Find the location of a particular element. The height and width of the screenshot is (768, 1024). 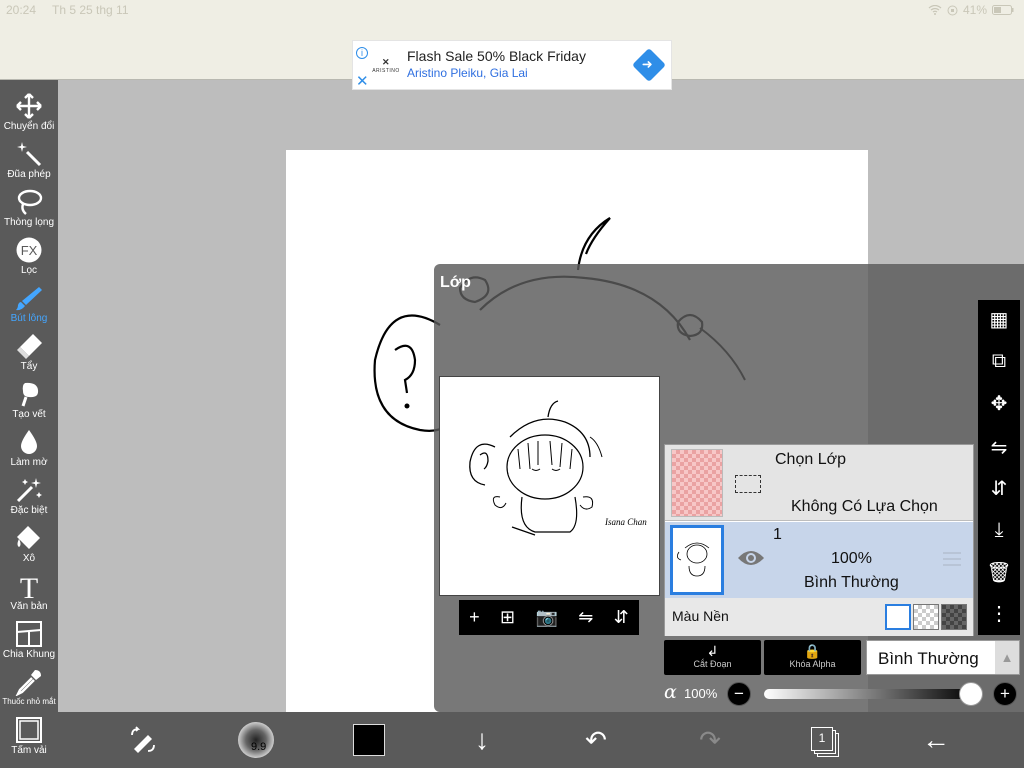

tool-smudge: Tạo vết is located at coordinates (29, 402).